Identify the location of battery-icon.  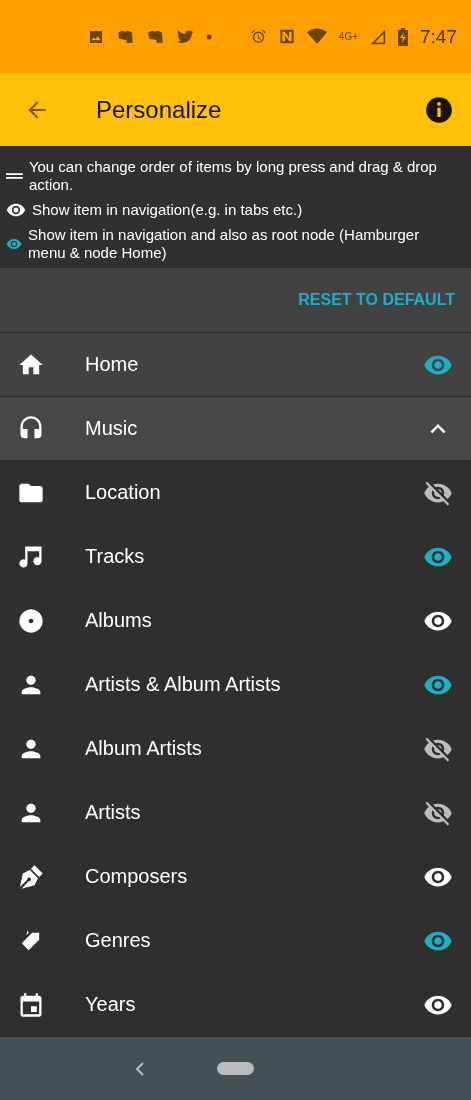
(403, 36).